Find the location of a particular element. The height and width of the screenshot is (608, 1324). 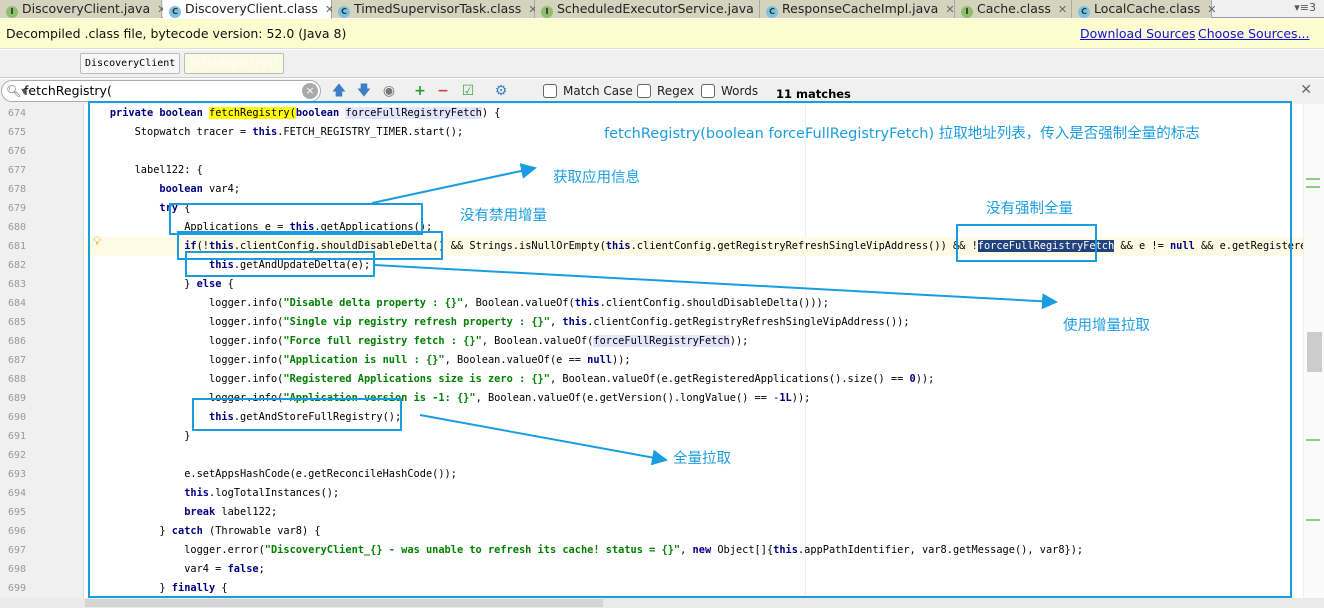

search-icon: 🔍︎▾ is located at coordinates (16, 91).